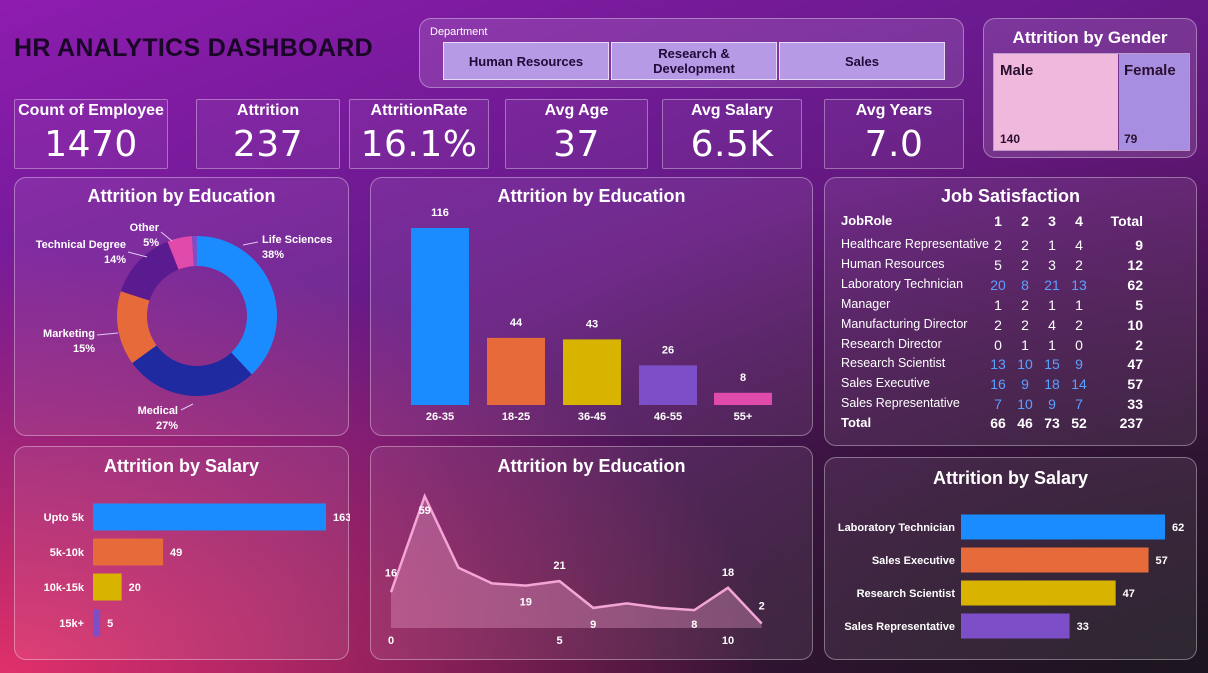 The image size is (1208, 673). Describe the element at coordinates (991, 346) in the screenshot. I see `job-table-row: Research Director 0 1 1 0 2` at that location.